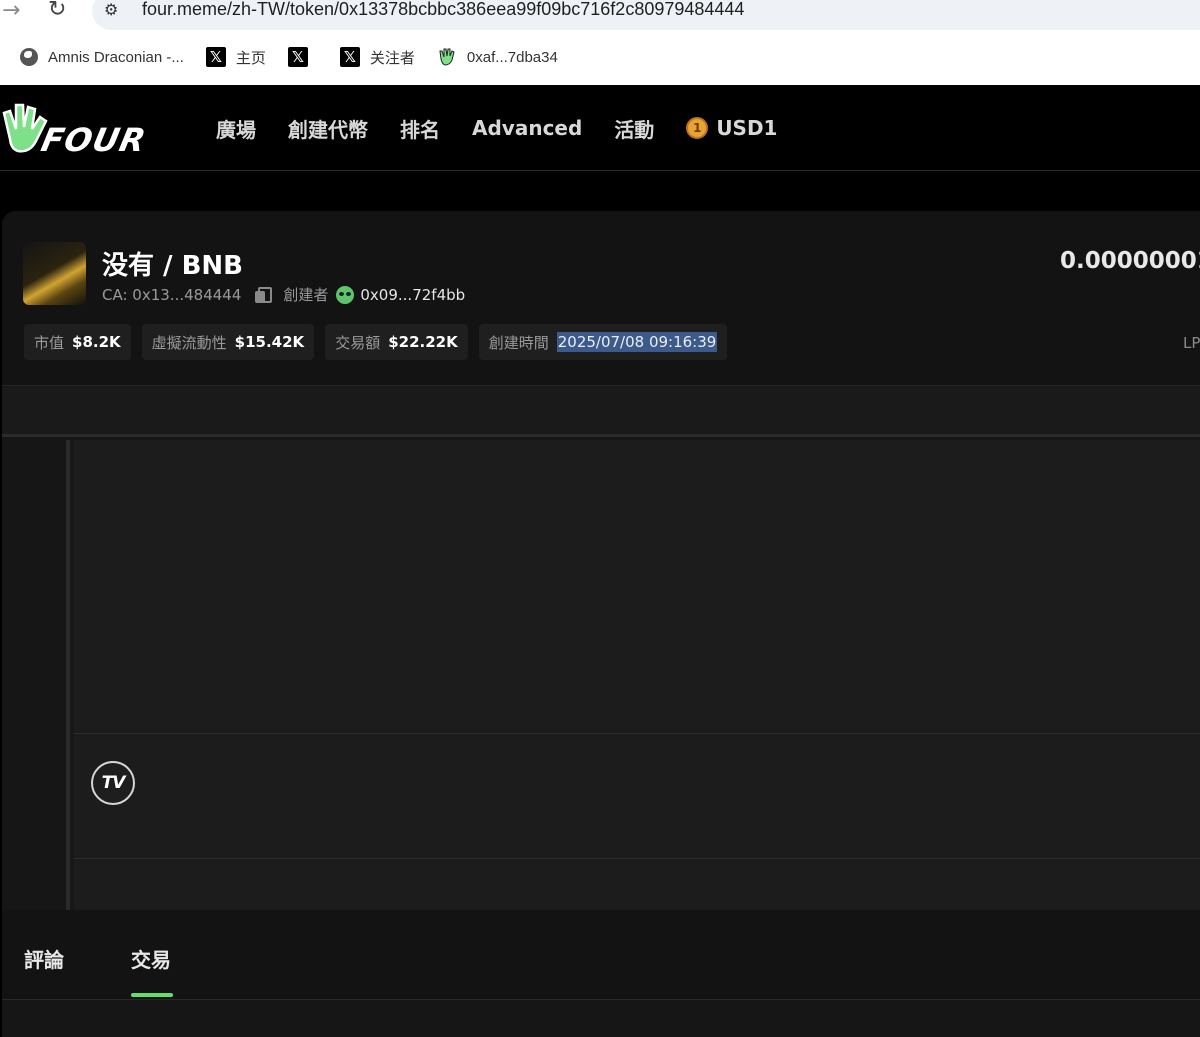 Image resolution: width=1200 pixels, height=1037 pixels. I want to click on lp-label: LP, so click(1191, 343).